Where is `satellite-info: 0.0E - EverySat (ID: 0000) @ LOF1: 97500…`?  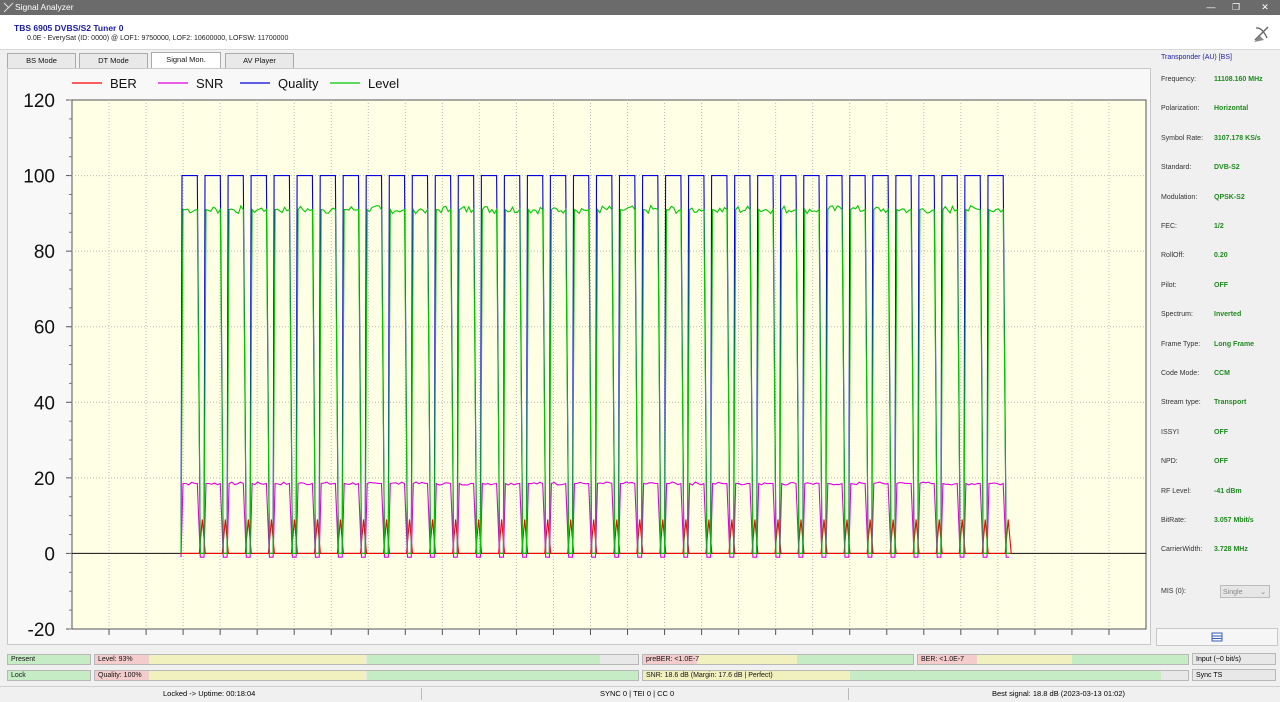 satellite-info: 0.0E - EverySat (ID: 0000) @ LOF1: 97500… is located at coordinates (158, 38).